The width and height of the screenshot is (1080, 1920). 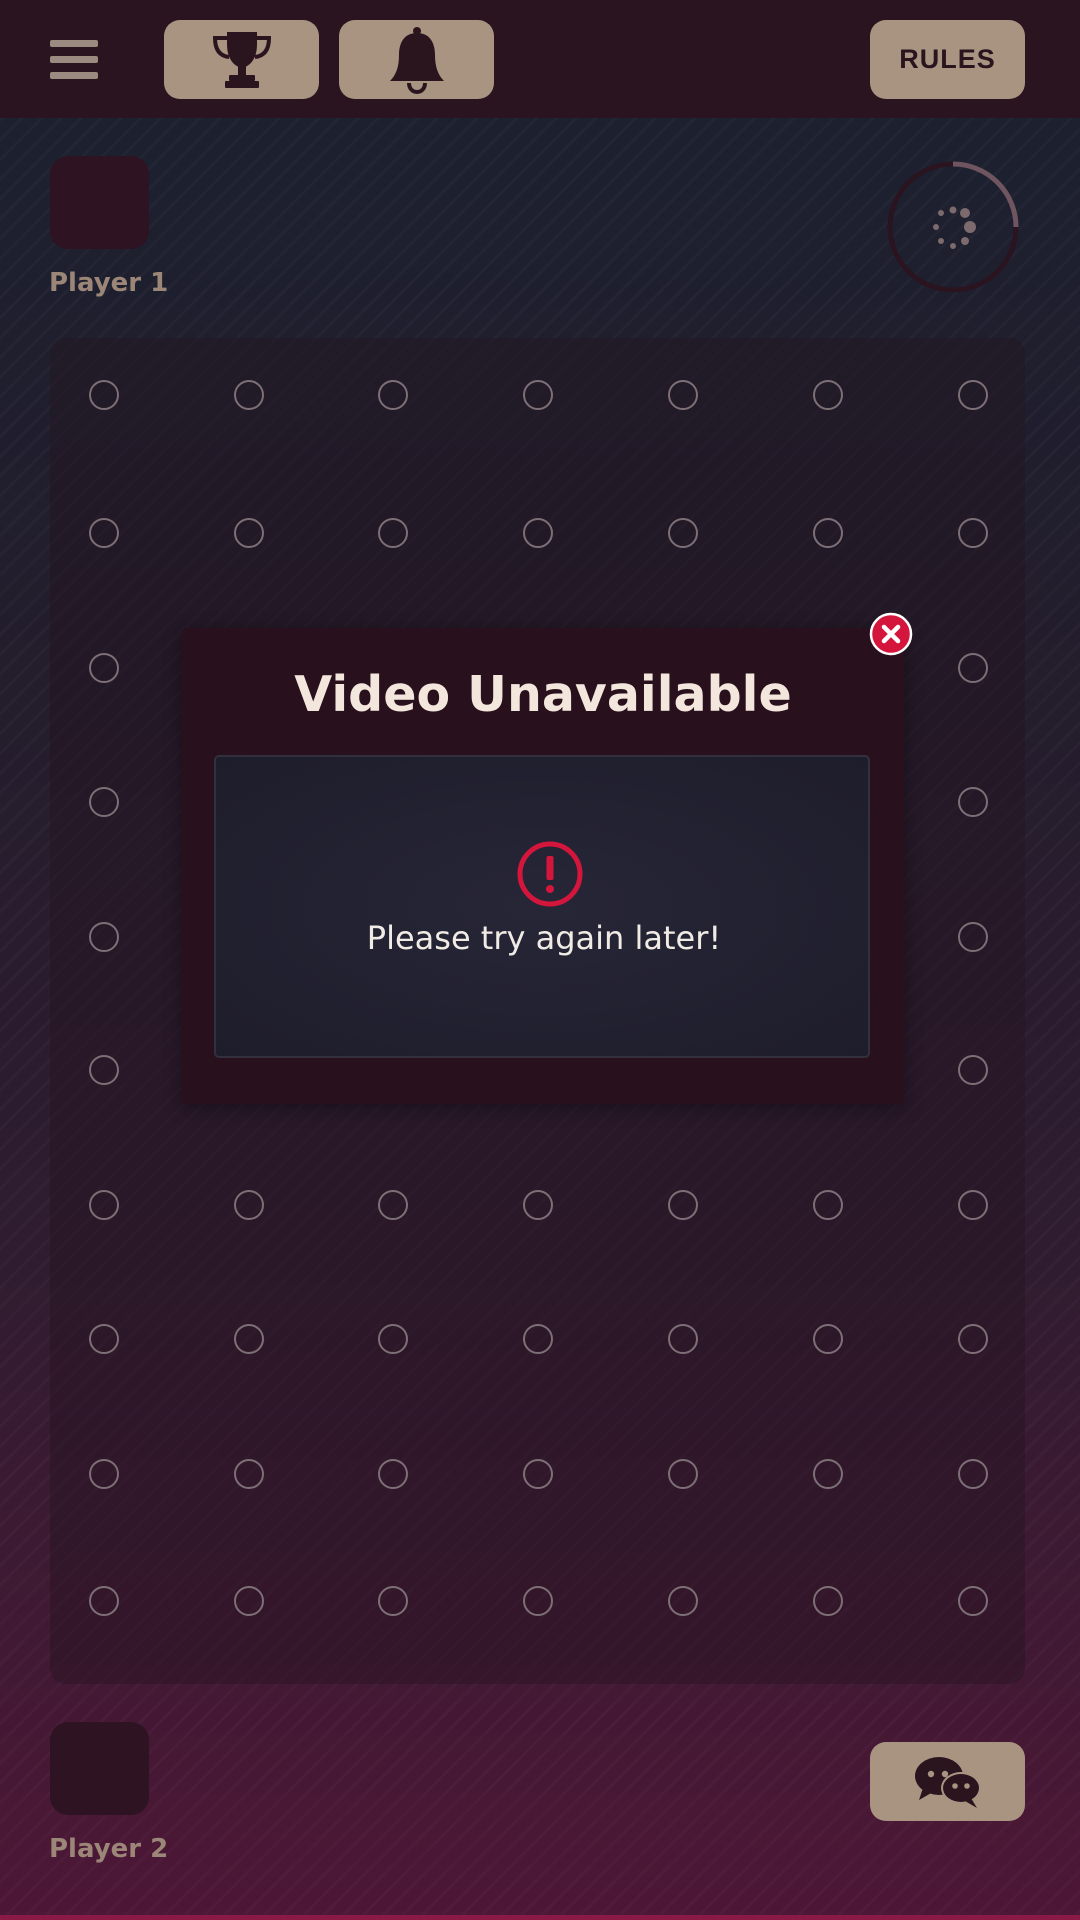 What do you see at coordinates (74, 60) in the screenshot?
I see `hamburger-menu-icon` at bounding box center [74, 60].